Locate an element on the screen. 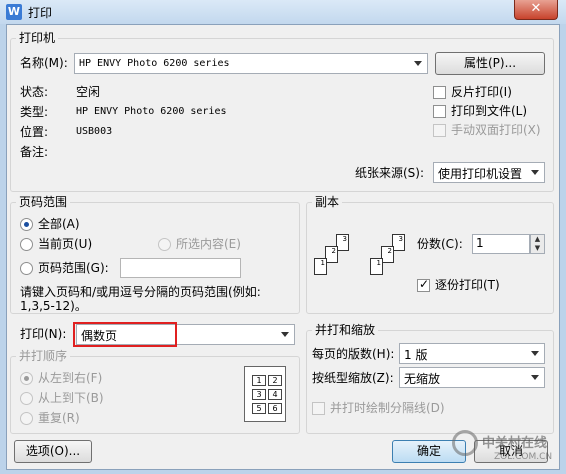  draw-borders-label: 并打时绘制分隔线(D) is located at coordinates (387, 408).